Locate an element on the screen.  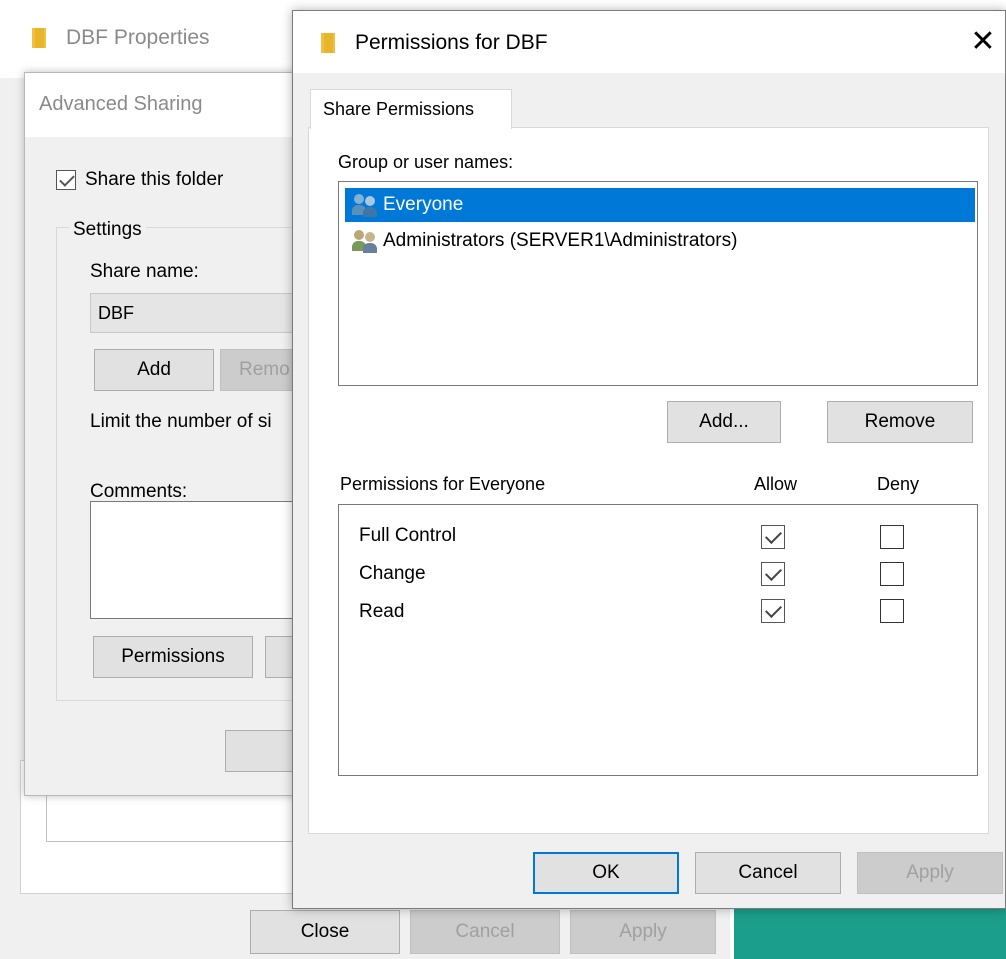
permission-label: Full Control is located at coordinates (408, 535).